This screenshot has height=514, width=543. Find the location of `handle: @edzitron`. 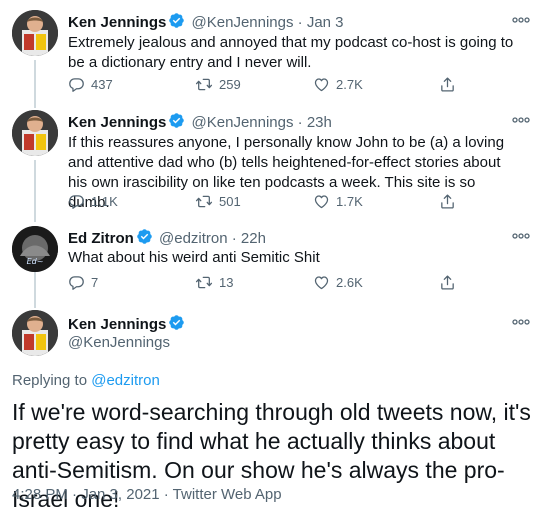

handle: @edzitron is located at coordinates (193, 238).